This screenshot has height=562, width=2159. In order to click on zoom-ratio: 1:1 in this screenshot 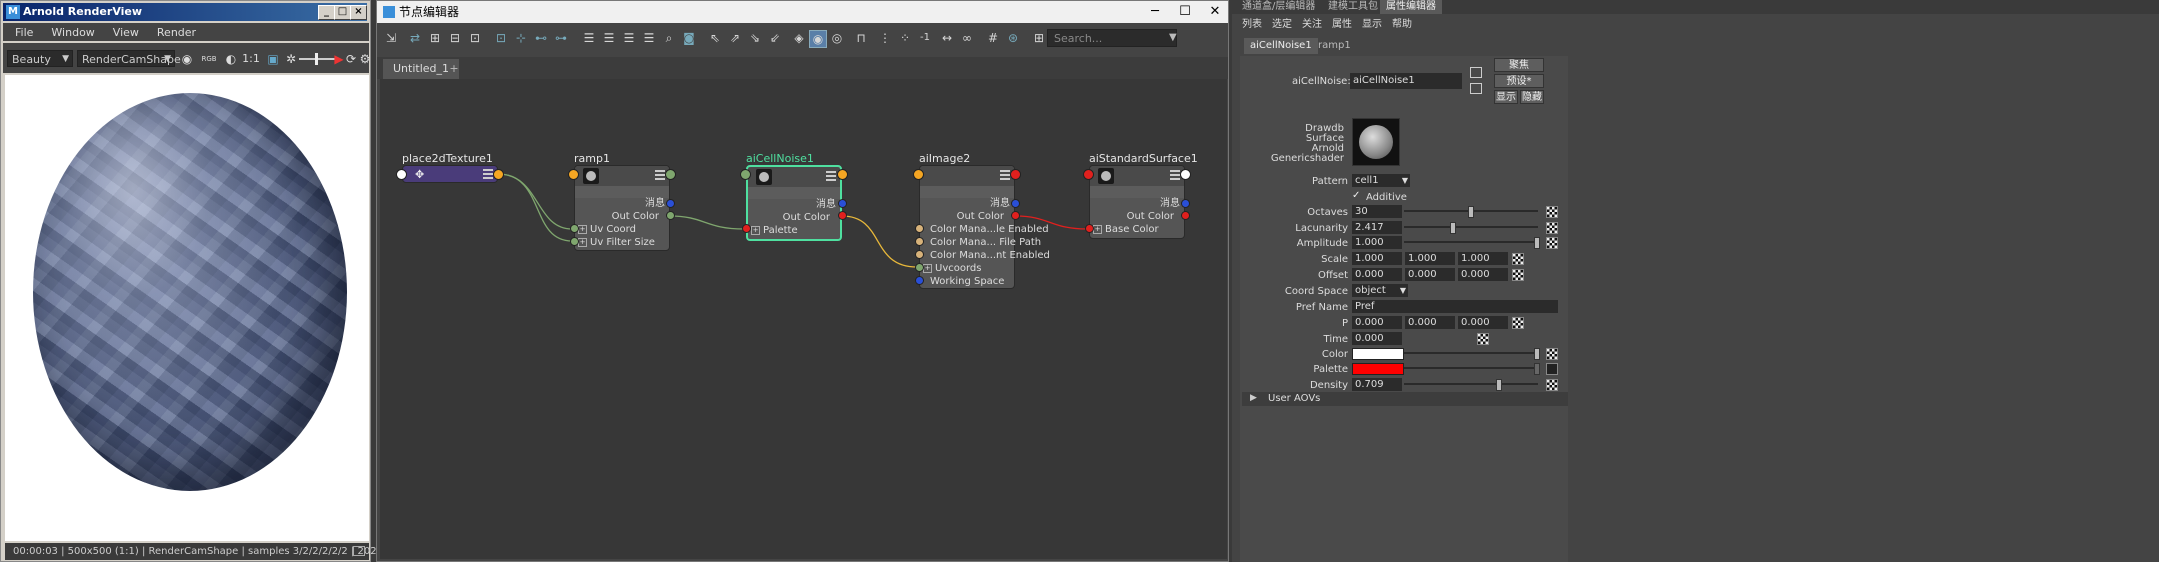, I will do `click(251, 59)`.